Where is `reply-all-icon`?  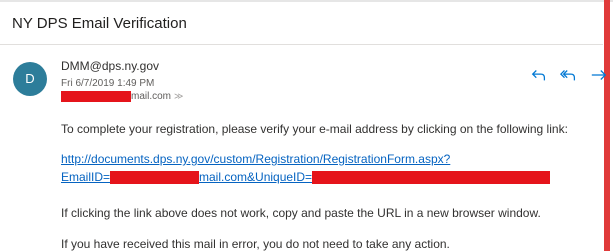 reply-all-icon is located at coordinates (570, 76).